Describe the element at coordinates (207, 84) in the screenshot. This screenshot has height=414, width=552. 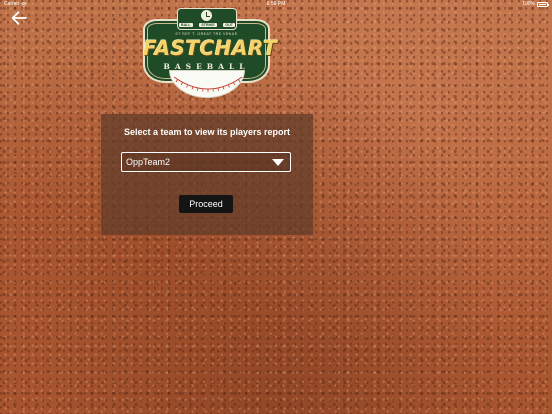
I see `baseball-icon` at that location.